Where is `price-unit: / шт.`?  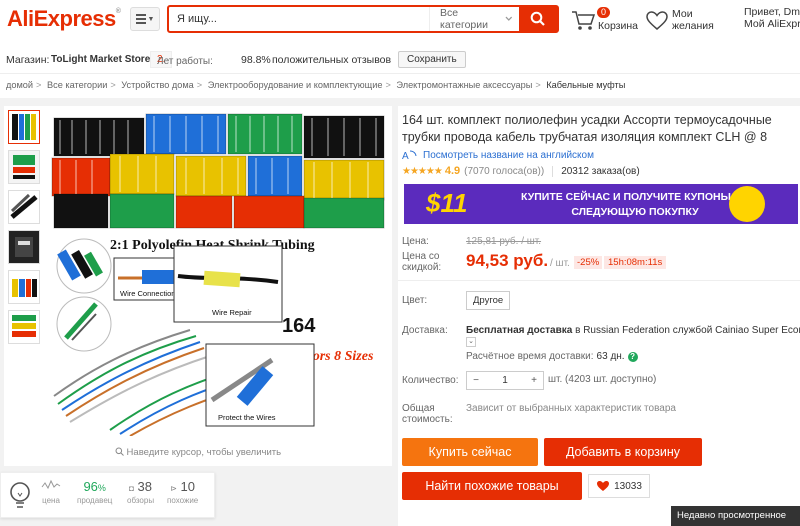
price-unit: / шт. is located at coordinates (560, 263).